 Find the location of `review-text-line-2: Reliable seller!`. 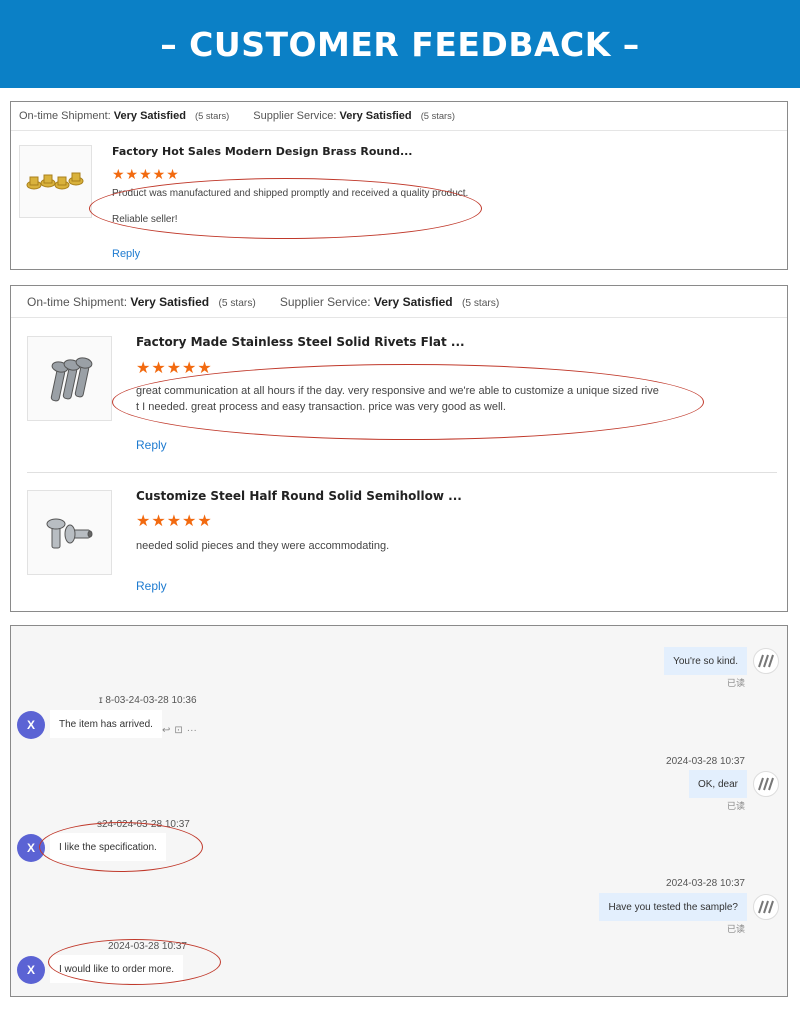

review-text-line-2: Reliable seller! is located at coordinates (145, 219).